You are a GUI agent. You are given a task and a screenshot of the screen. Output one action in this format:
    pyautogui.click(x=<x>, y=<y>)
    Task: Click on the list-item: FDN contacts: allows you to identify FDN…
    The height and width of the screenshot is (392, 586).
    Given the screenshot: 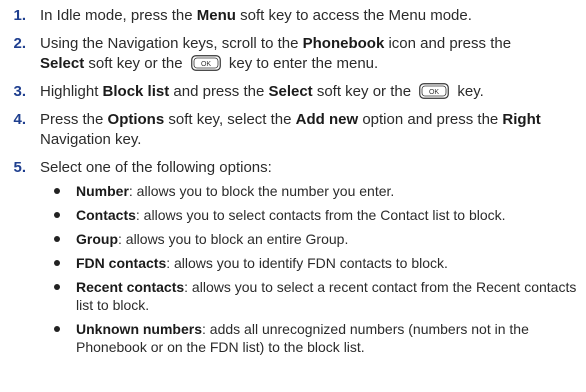 What is the action you would take?
    pyautogui.click(x=320, y=263)
    